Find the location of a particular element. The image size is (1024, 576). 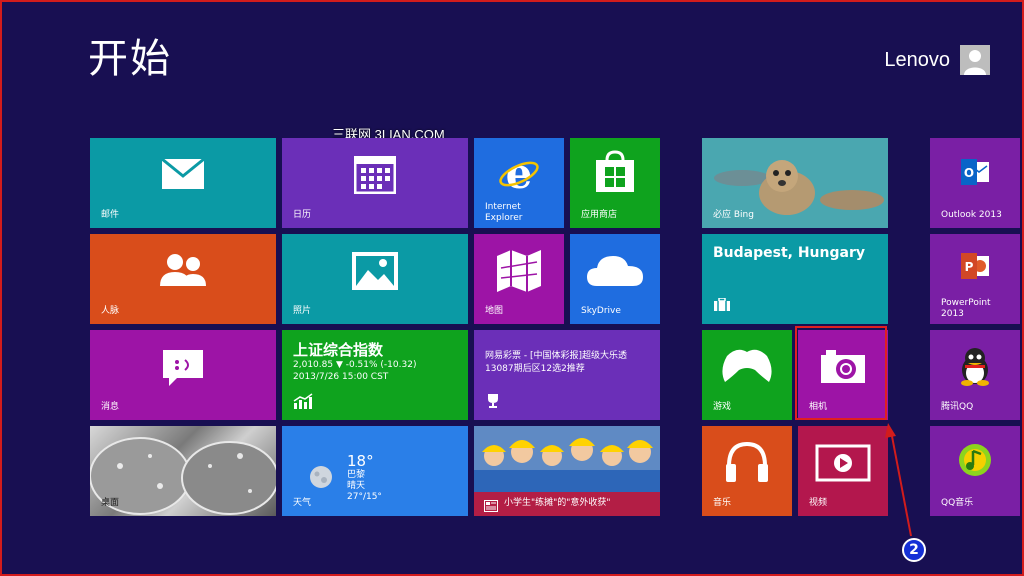

step-callout-badge: 2 is located at coordinates (914, 550).